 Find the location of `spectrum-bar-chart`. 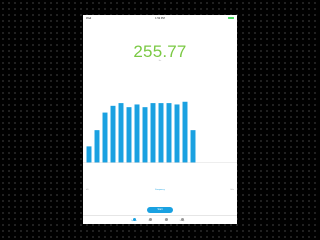

spectrum-bar-chart is located at coordinates (160, 132).